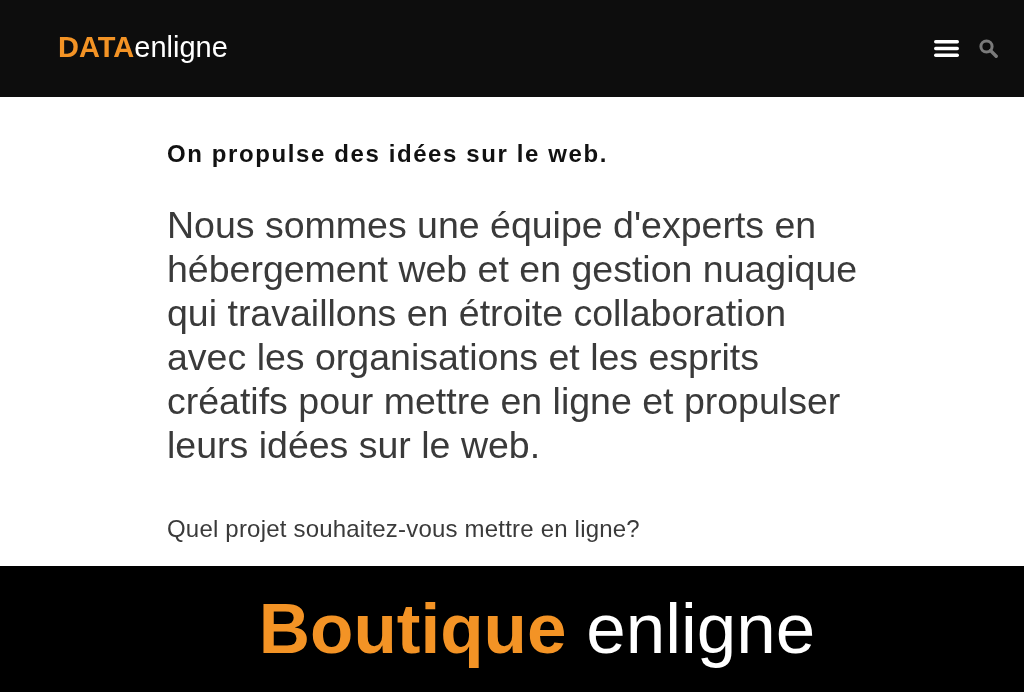  I want to click on search-icon, so click(988, 48).